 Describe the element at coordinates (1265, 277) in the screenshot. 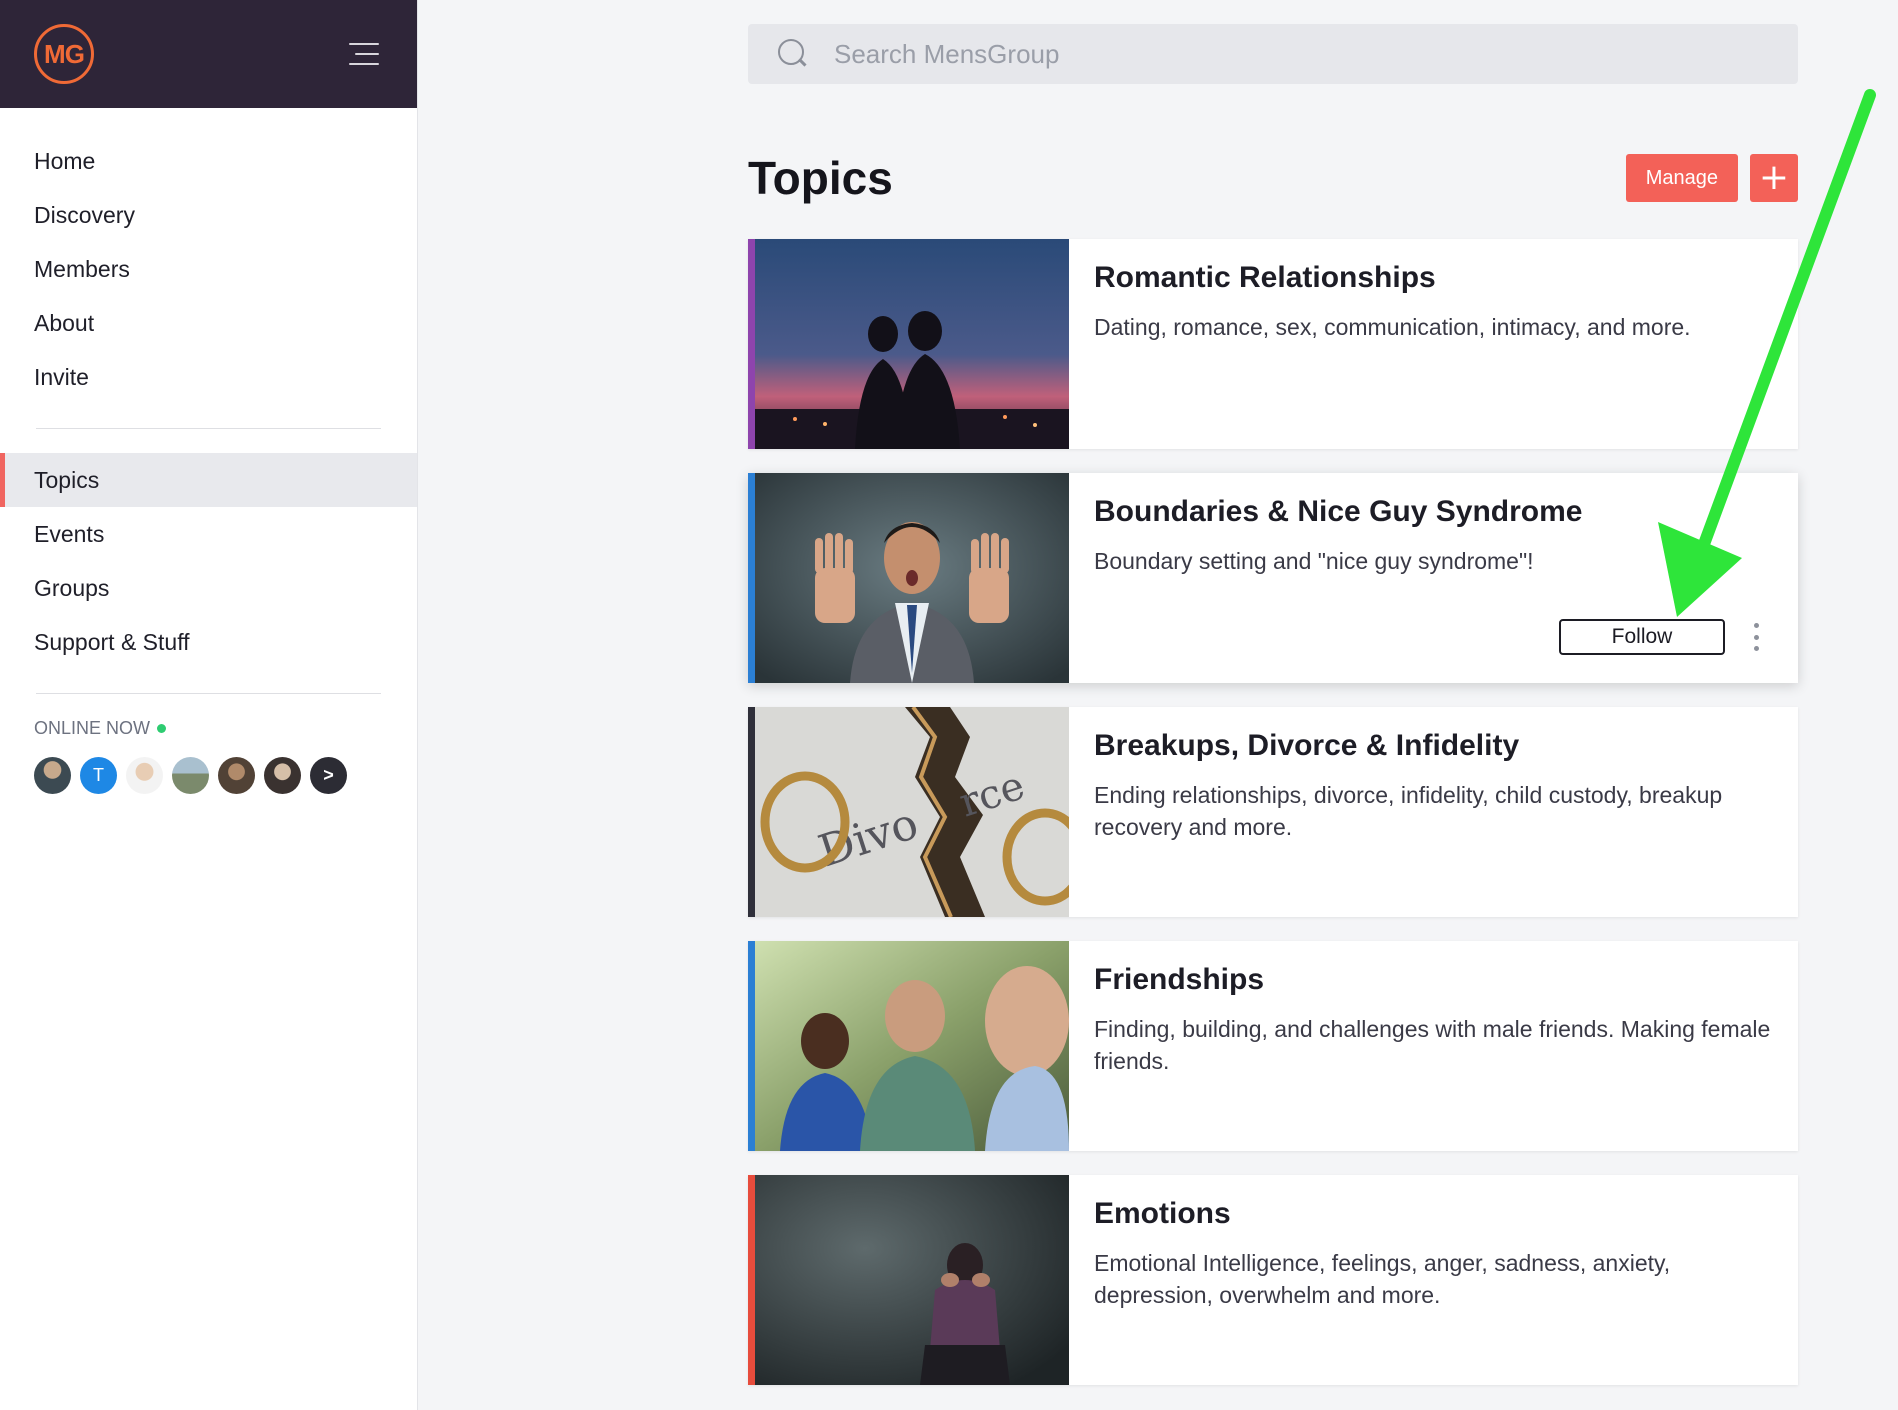

I see `topic-title: Romantic Relationships` at that location.